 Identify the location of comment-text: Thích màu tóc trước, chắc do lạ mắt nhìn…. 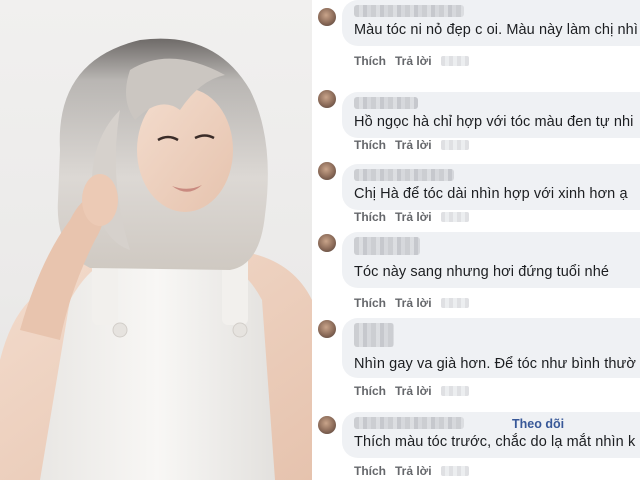
(495, 442).